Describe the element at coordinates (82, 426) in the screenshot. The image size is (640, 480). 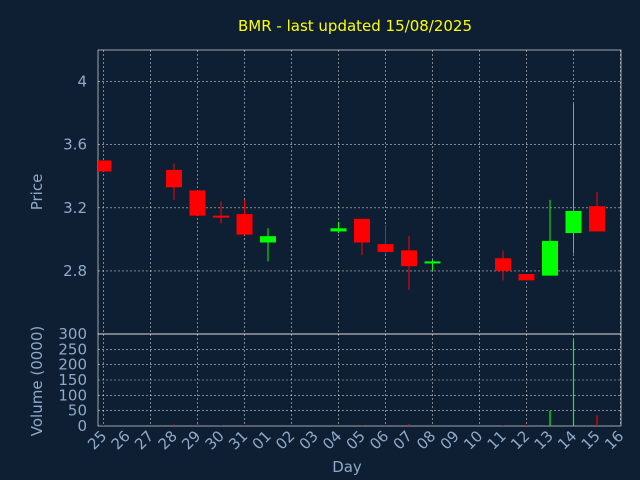
I see `volume-y-tick-label: 0` at that location.